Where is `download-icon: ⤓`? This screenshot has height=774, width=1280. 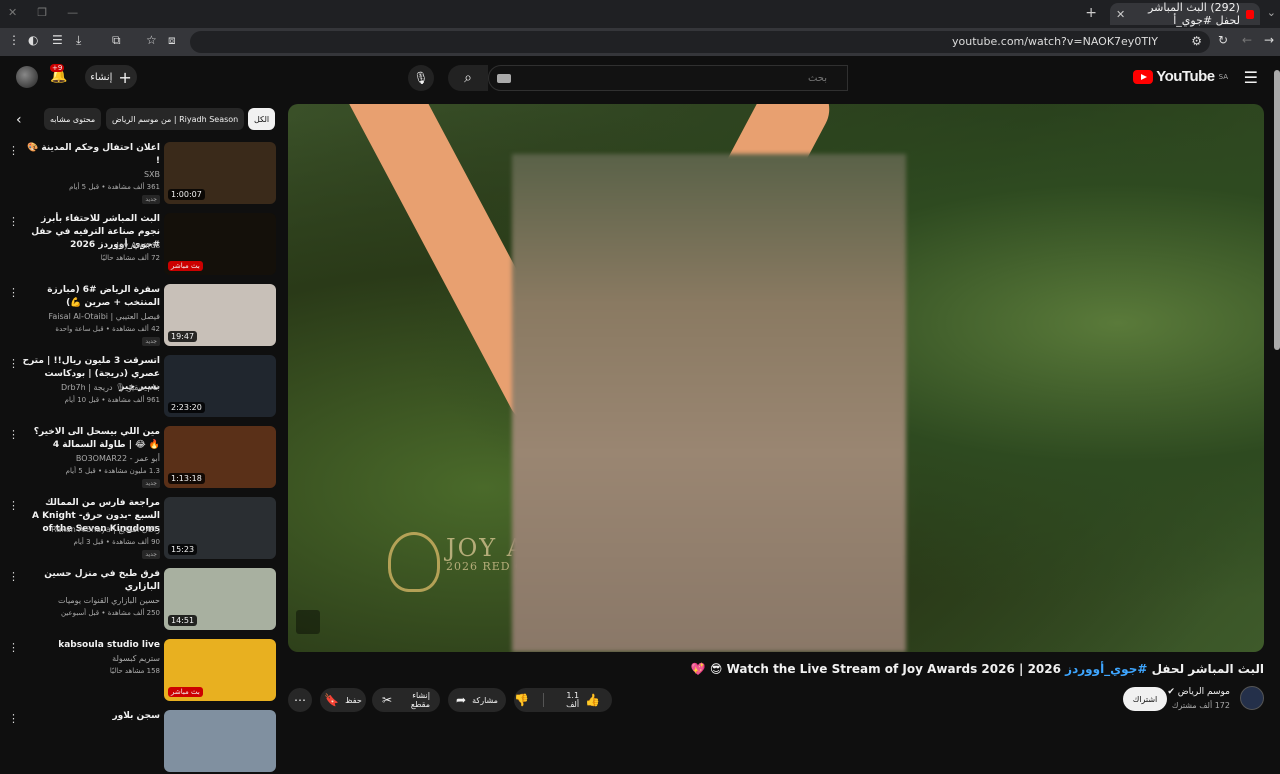 download-icon: ⤓ is located at coordinates (78, 40).